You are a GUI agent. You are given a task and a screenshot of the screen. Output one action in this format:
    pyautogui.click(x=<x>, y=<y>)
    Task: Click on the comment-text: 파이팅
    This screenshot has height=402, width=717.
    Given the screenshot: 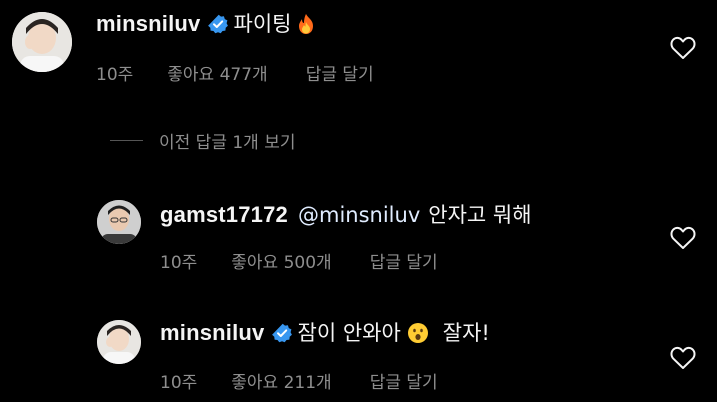 What is the action you would take?
    pyautogui.click(x=262, y=24)
    